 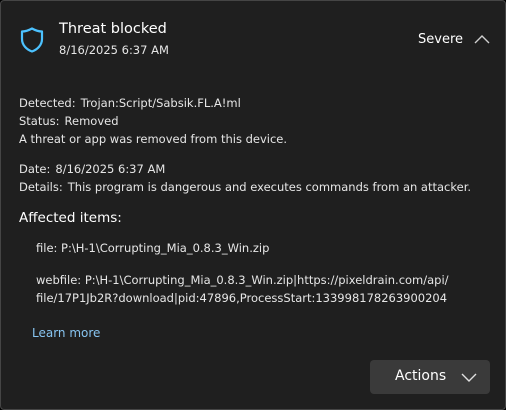 What do you see at coordinates (91, 121) in the screenshot?
I see `status-value: Removed` at bounding box center [91, 121].